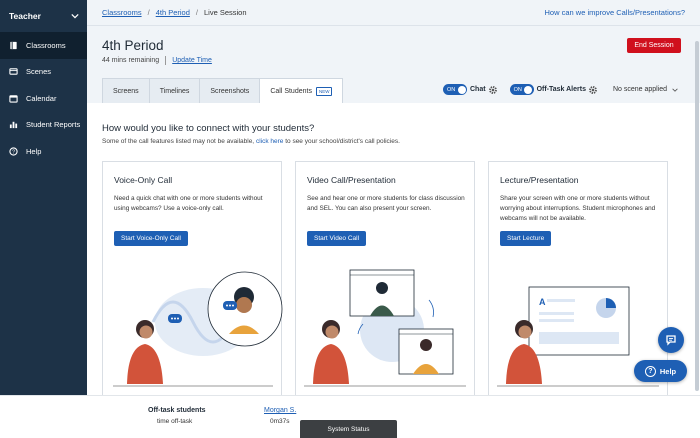 The height and width of the screenshot is (438, 700). Describe the element at coordinates (478, 89) in the screenshot. I see `chat-label: Chat` at that location.